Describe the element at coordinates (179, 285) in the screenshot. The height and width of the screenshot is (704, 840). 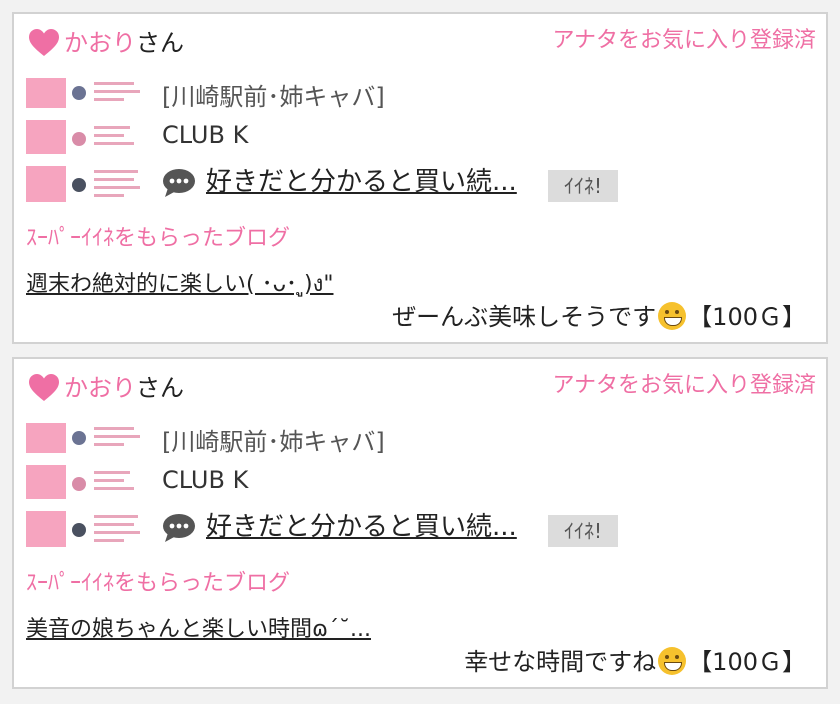
I see `post-title-link: 週末わ絶対的に楽しい( ･ᴗ･ ู)ง"` at that location.